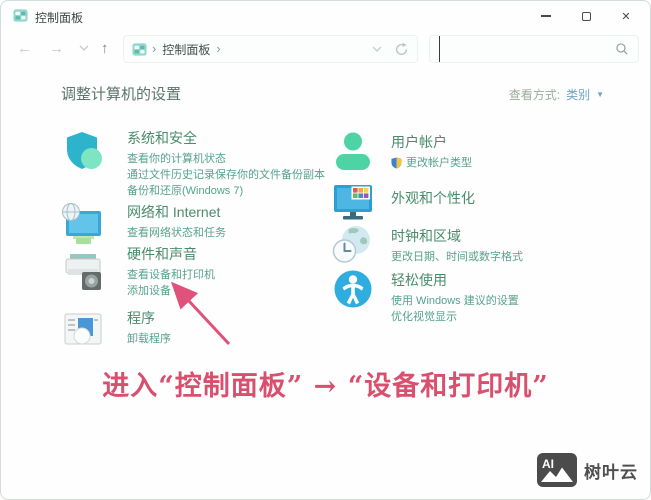  Describe the element at coordinates (622, 49) in the screenshot. I see `search-icon` at that location.